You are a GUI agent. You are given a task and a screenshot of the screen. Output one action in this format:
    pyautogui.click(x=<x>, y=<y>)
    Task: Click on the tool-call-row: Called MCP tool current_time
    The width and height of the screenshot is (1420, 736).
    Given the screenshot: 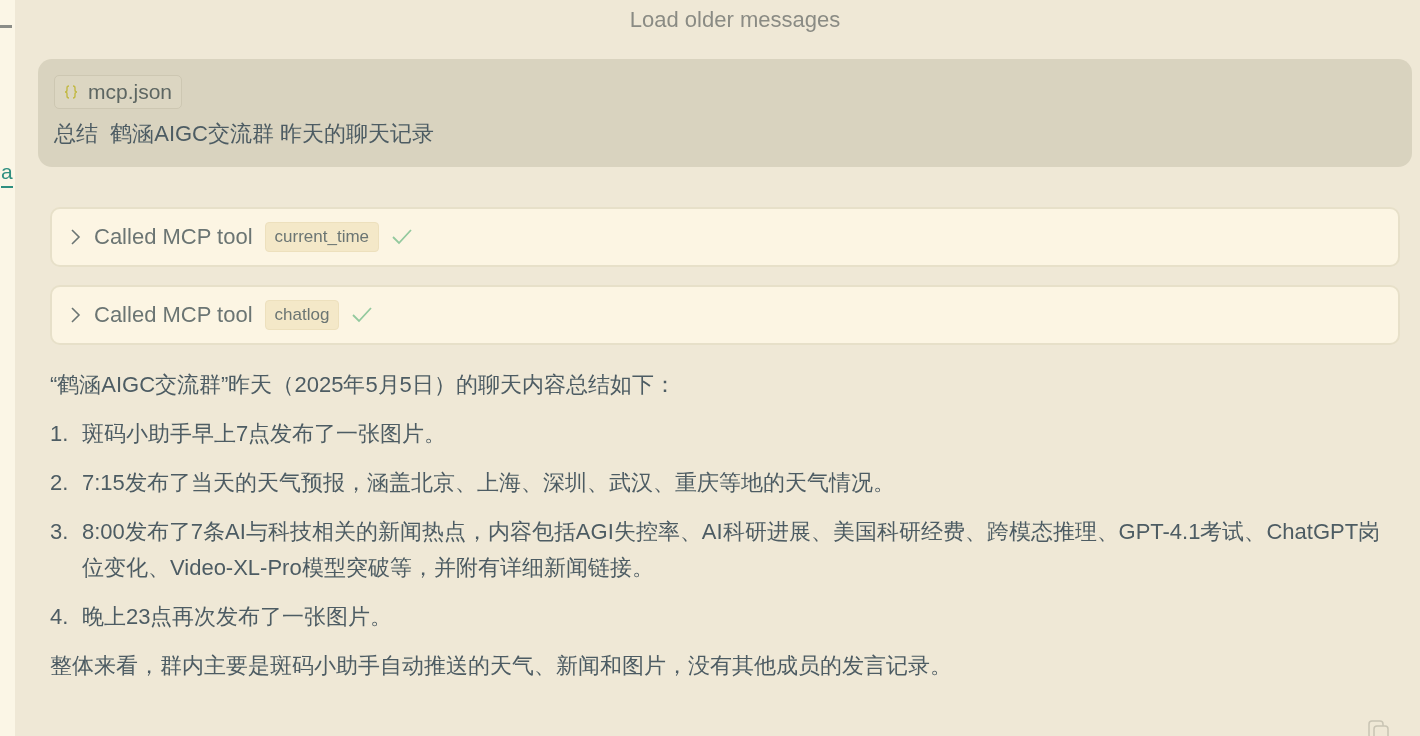 What is the action you would take?
    pyautogui.click(x=725, y=237)
    